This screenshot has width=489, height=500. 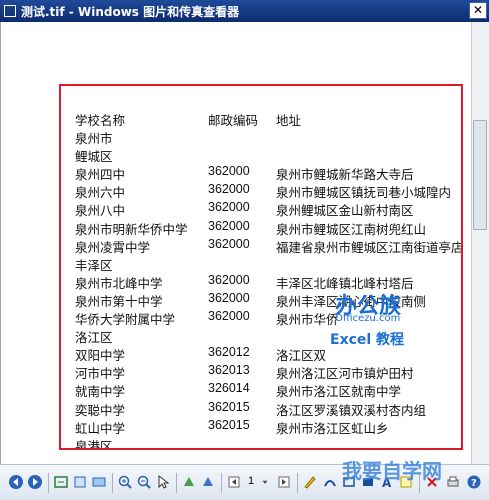 What do you see at coordinates (100, 175) in the screenshot?
I see `school-name-cell: 泉州四中` at bounding box center [100, 175].